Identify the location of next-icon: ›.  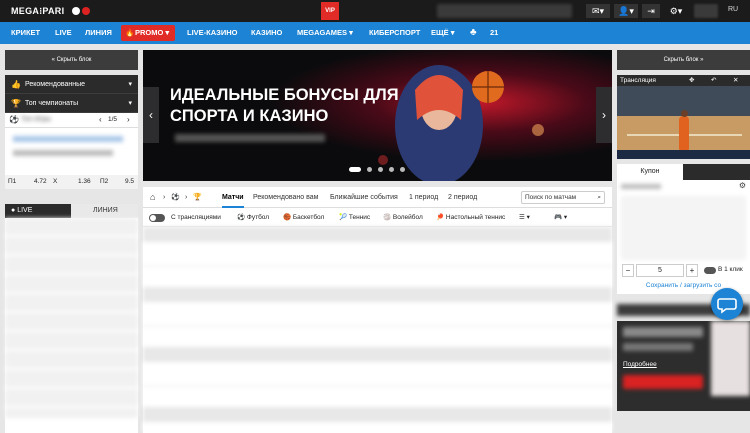
(128, 119).